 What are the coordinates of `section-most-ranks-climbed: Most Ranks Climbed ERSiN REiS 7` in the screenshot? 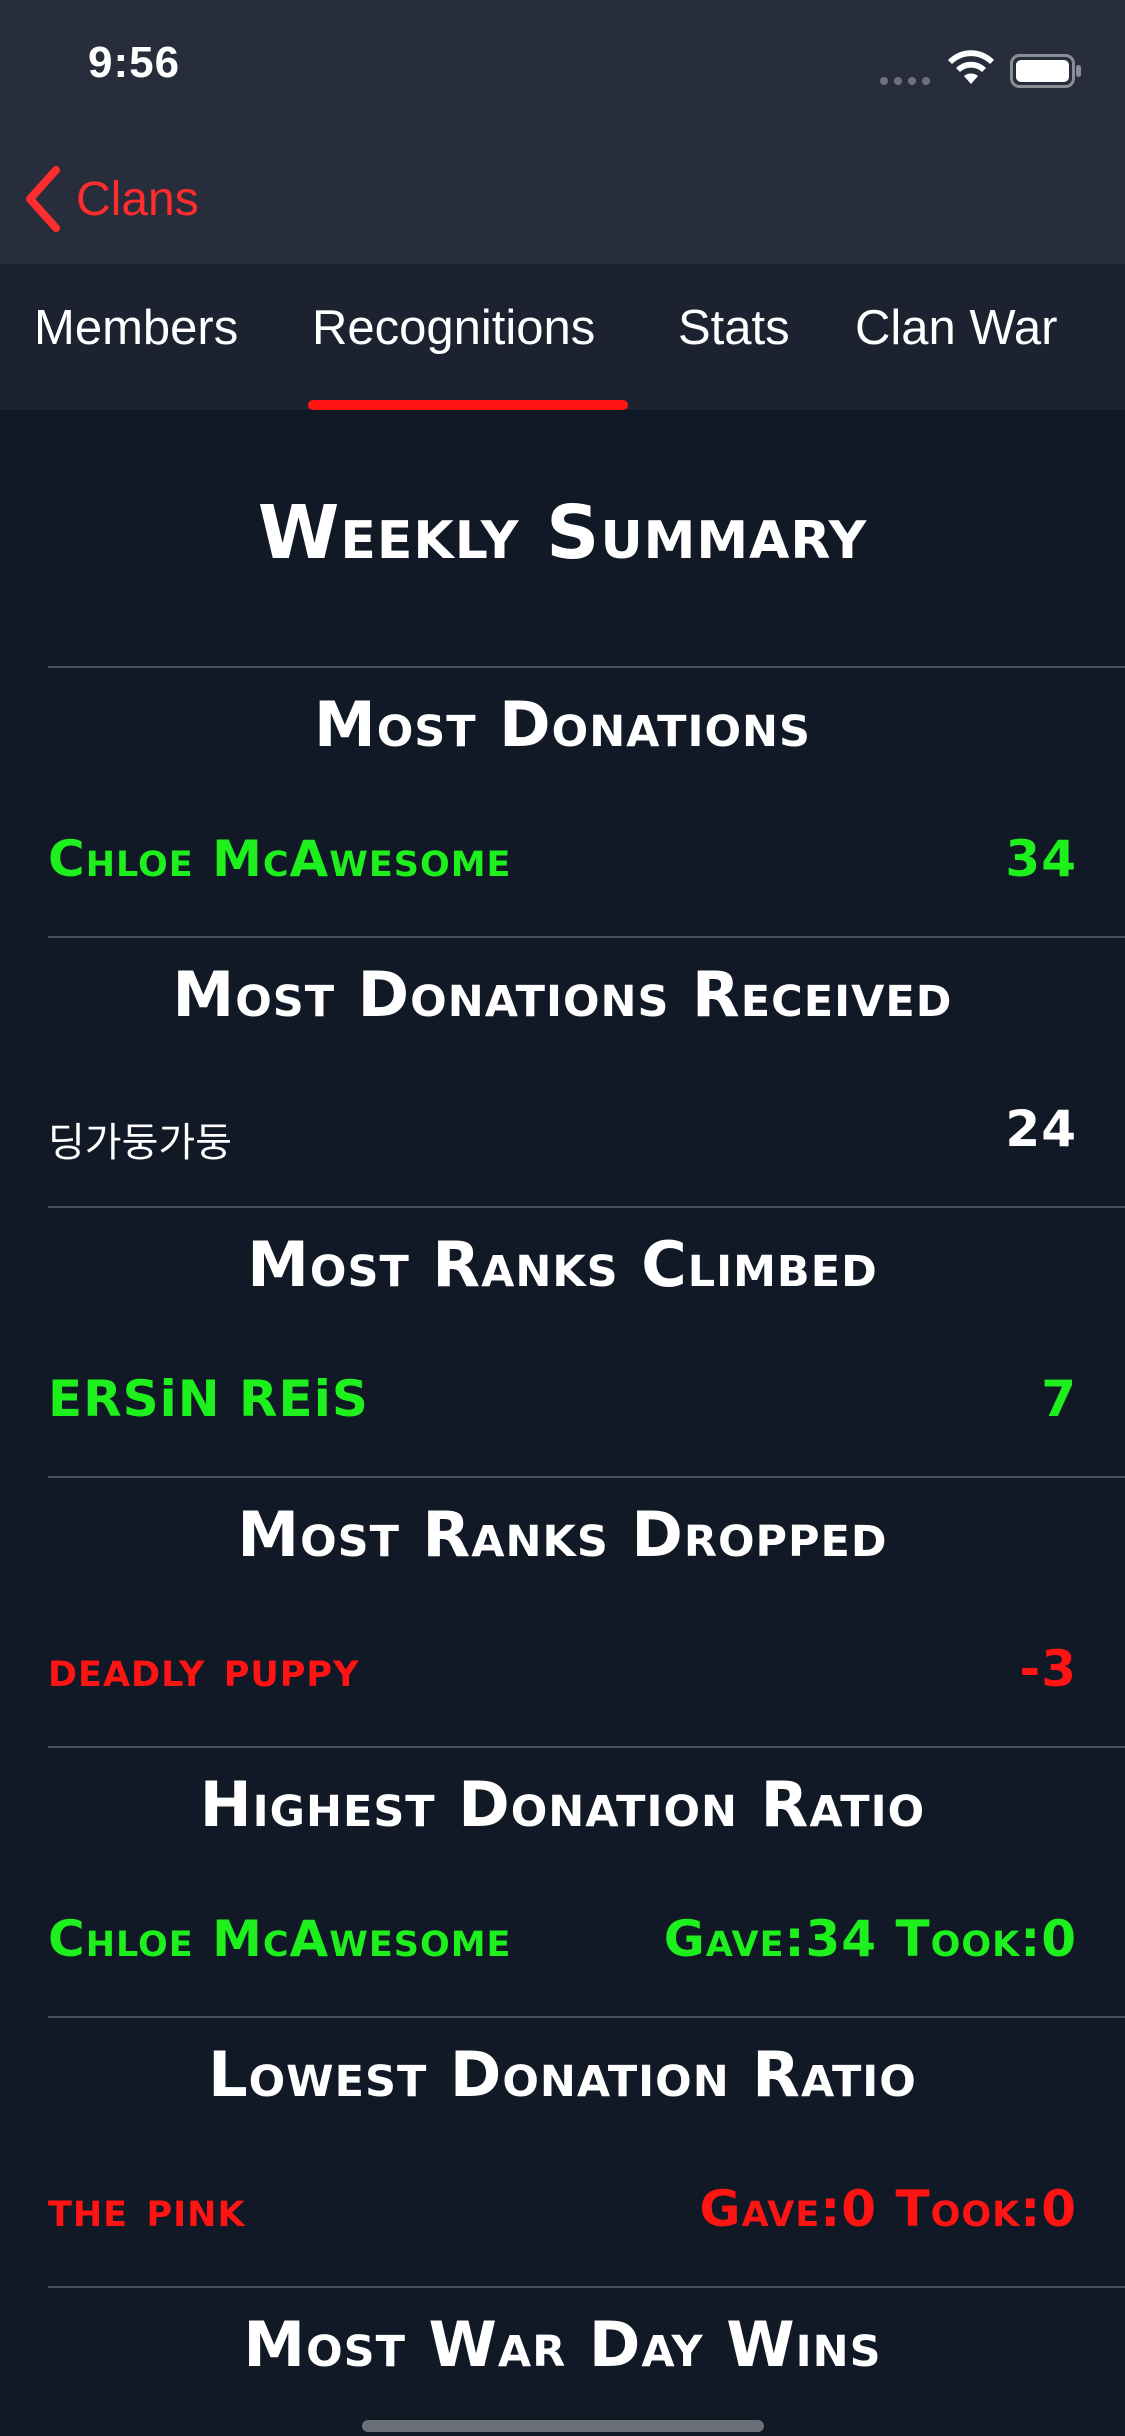 It's located at (586, 1342).